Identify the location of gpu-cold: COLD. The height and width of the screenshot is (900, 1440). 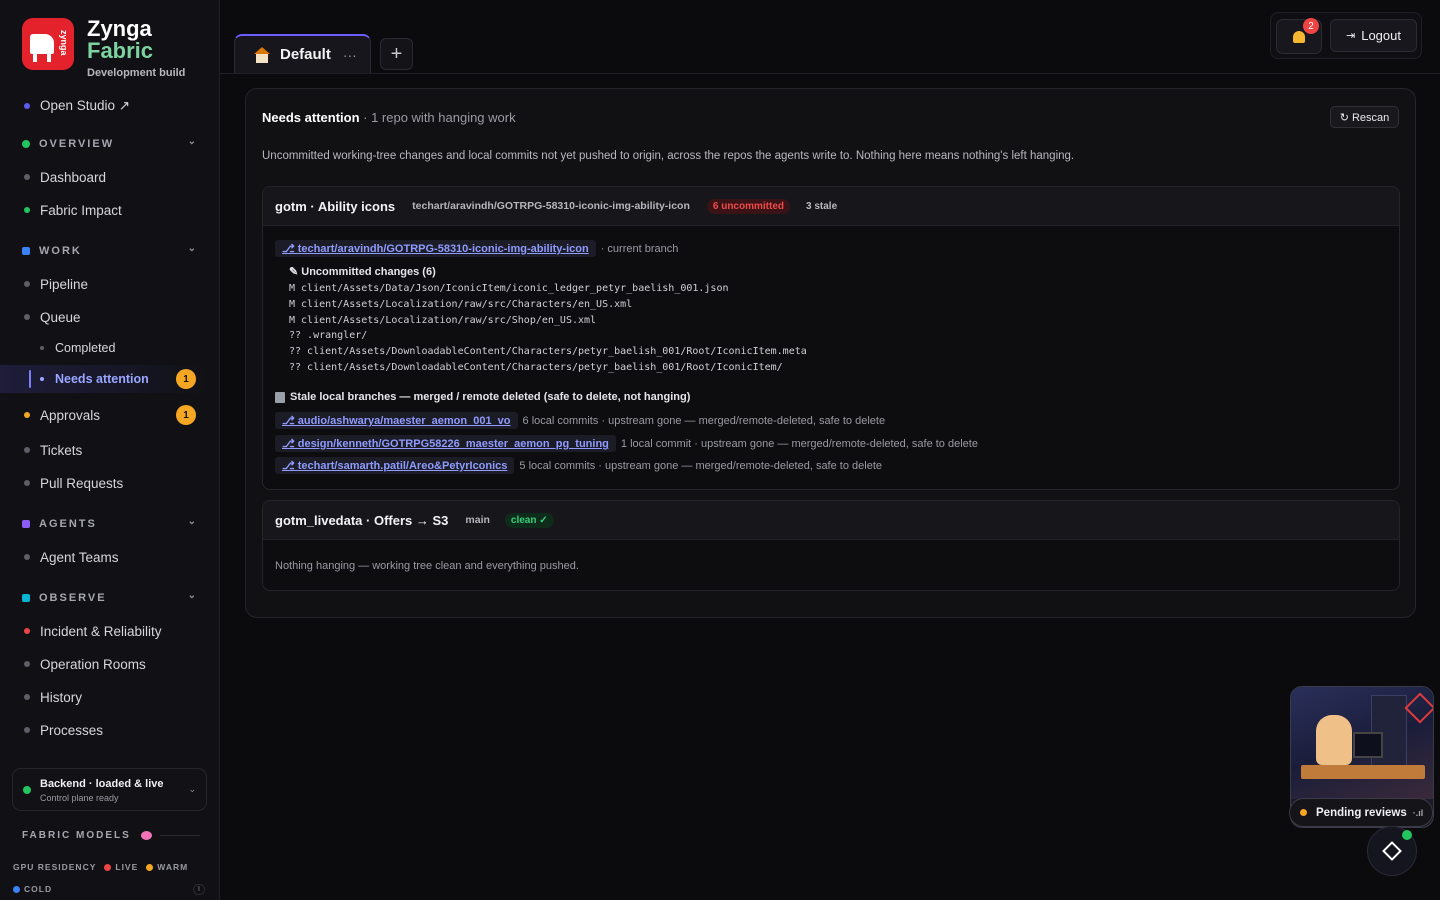
(32, 889).